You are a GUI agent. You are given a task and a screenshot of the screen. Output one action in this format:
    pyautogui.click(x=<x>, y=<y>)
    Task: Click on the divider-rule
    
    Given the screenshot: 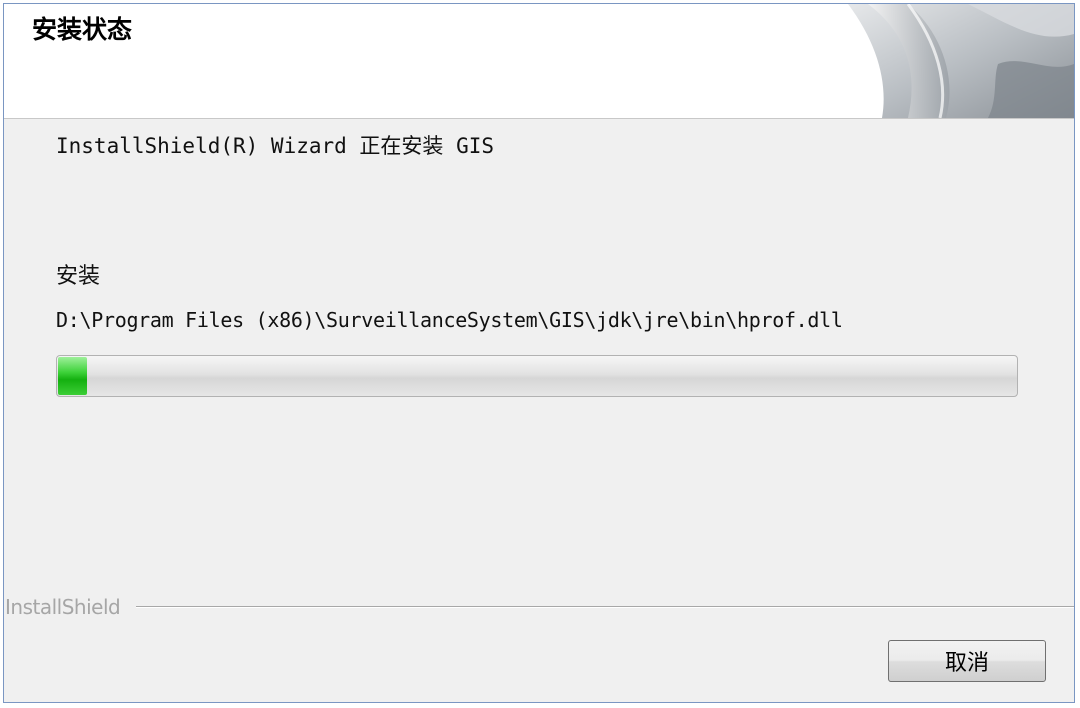 What is the action you would take?
    pyautogui.click(x=605, y=607)
    